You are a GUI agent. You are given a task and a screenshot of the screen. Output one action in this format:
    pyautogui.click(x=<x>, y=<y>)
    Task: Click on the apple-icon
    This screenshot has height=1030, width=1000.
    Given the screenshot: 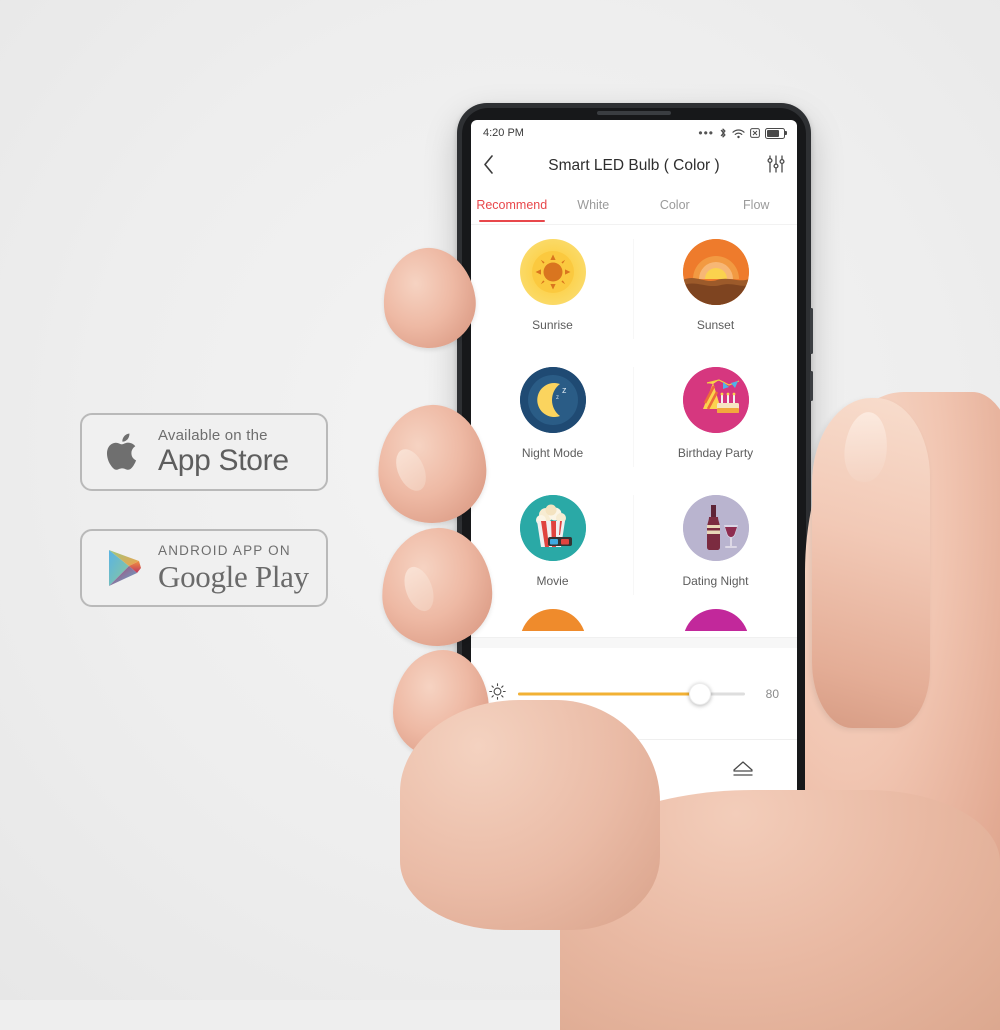 What is the action you would take?
    pyautogui.click(x=125, y=452)
    